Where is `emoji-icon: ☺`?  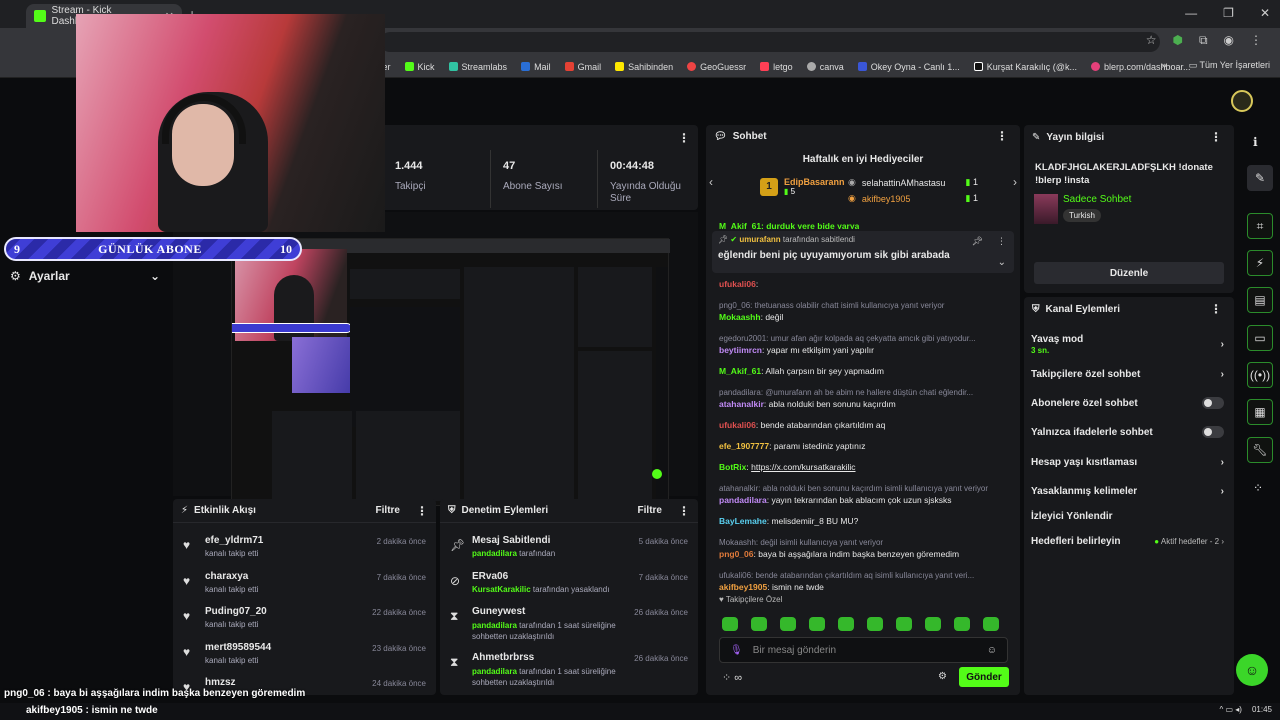
emoji-icon: ☺ is located at coordinates (992, 650).